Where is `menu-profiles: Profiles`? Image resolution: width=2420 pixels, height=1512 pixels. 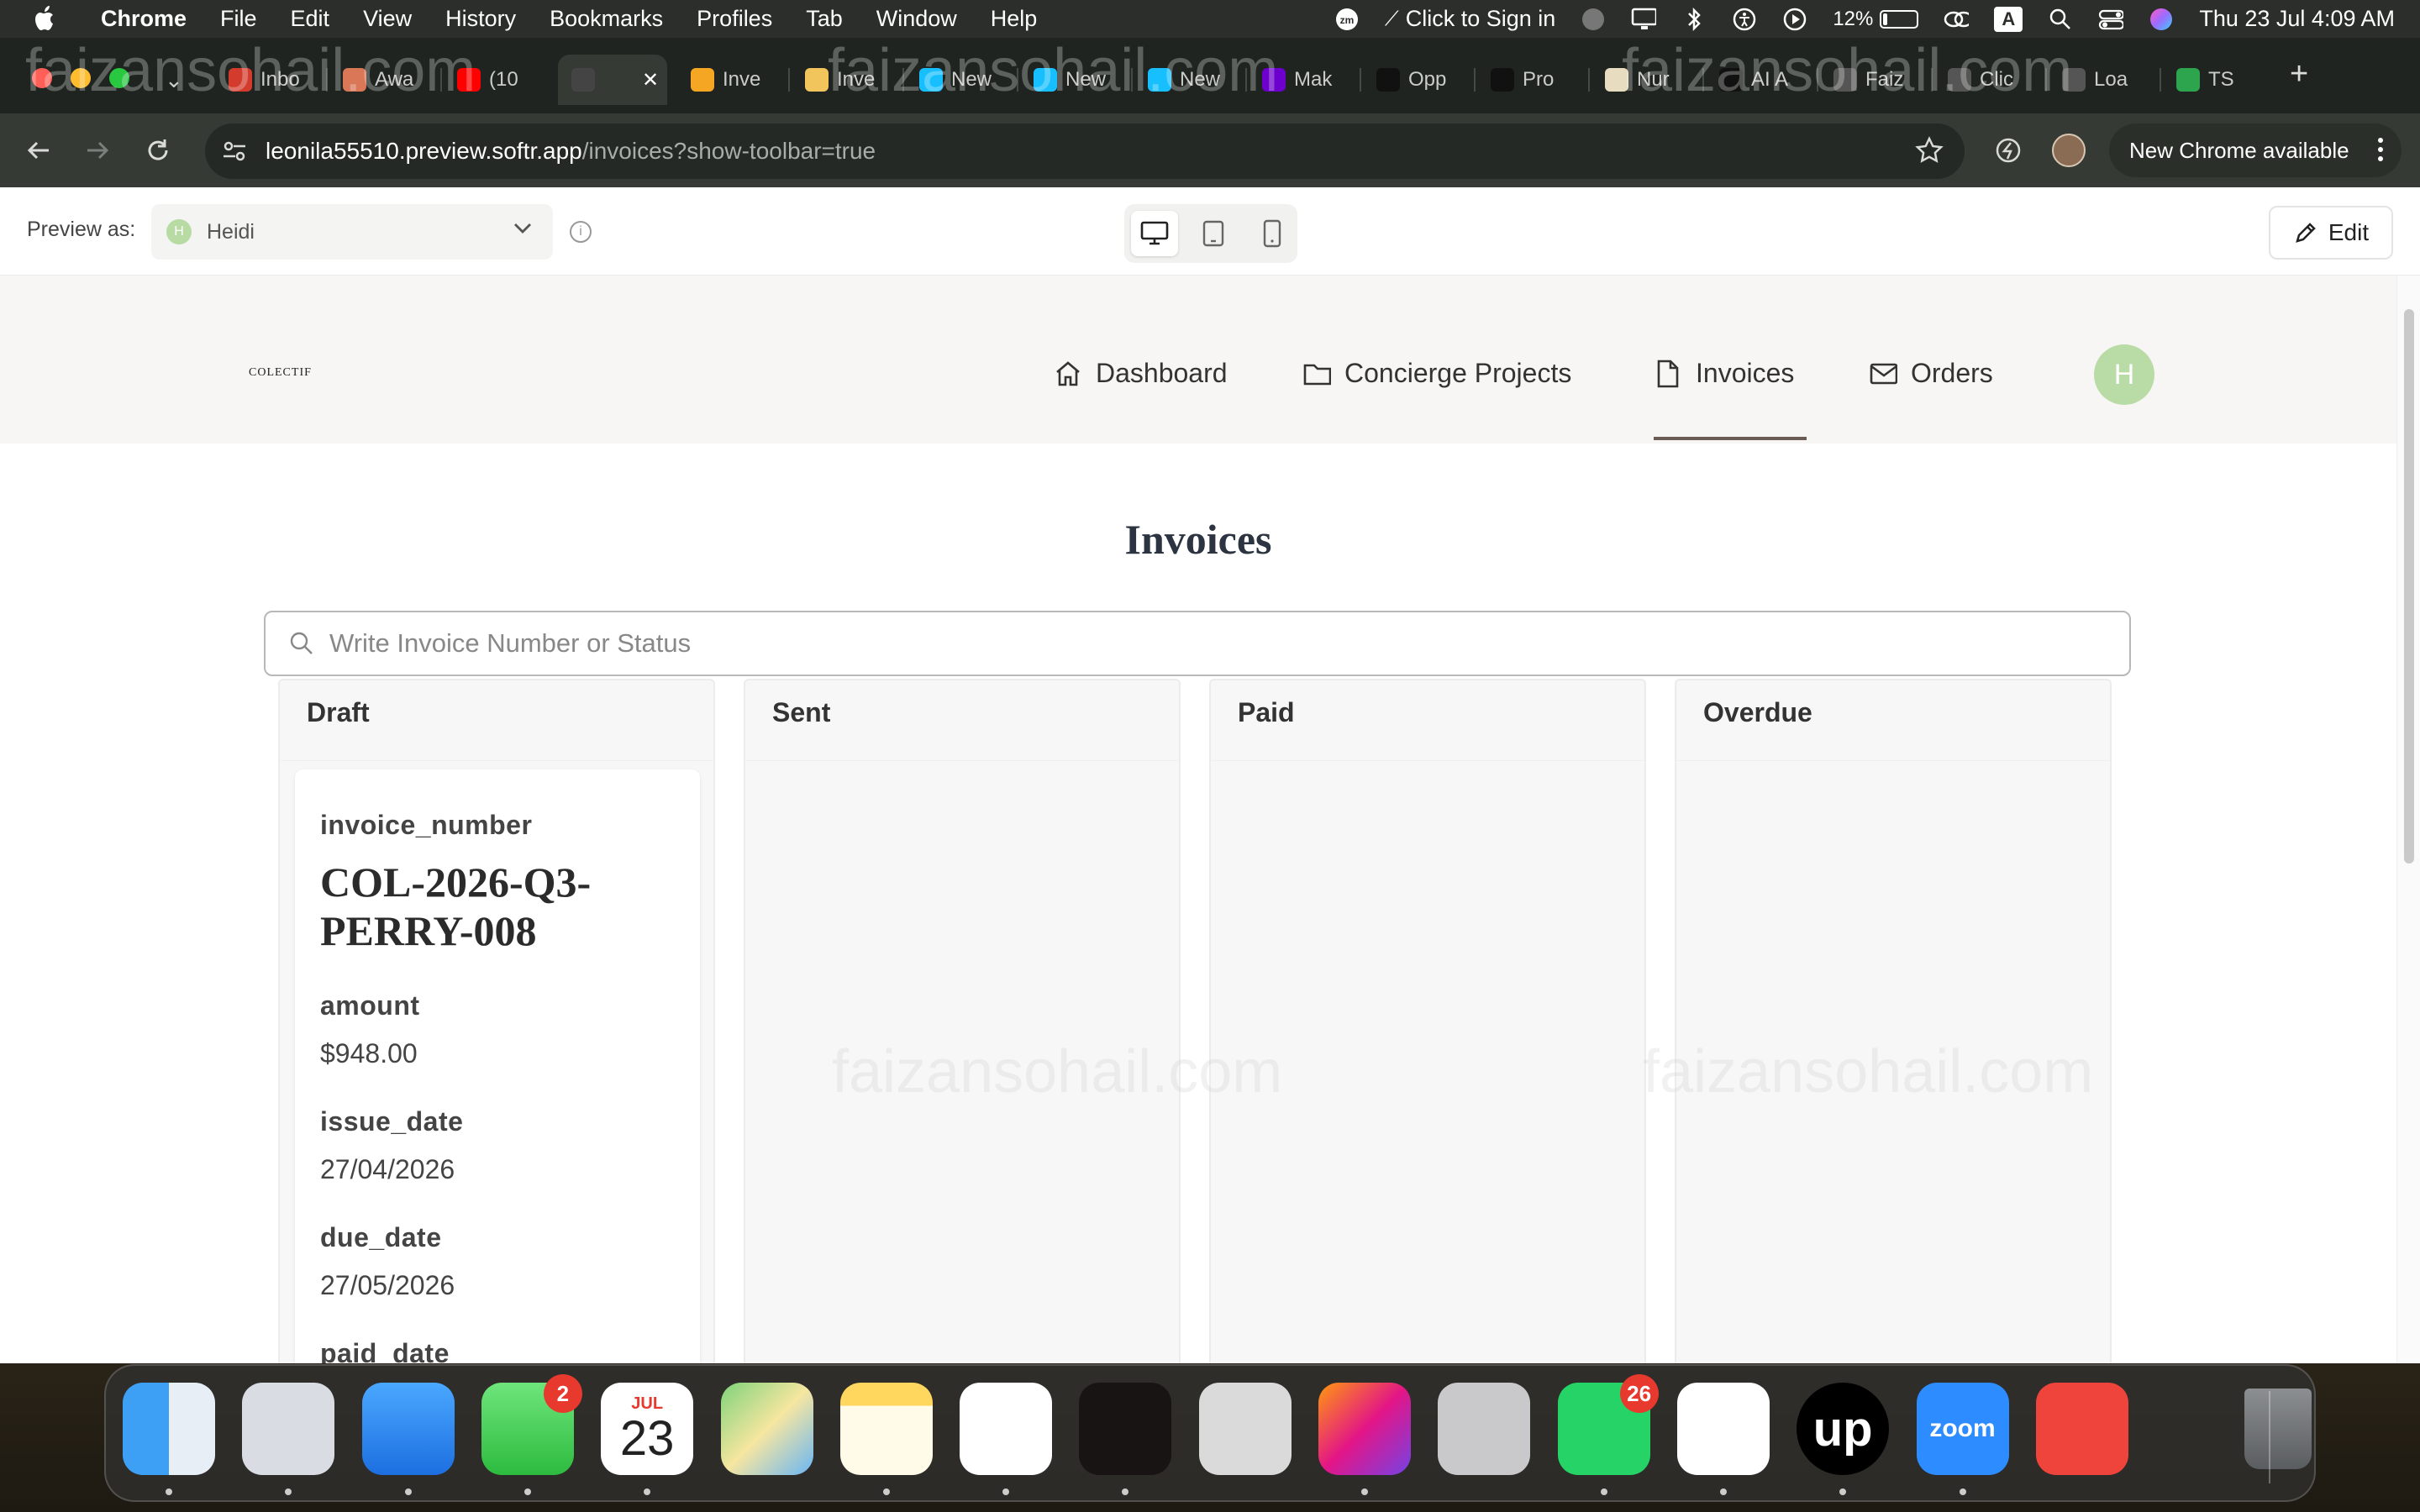 menu-profiles: Profiles is located at coordinates (734, 19).